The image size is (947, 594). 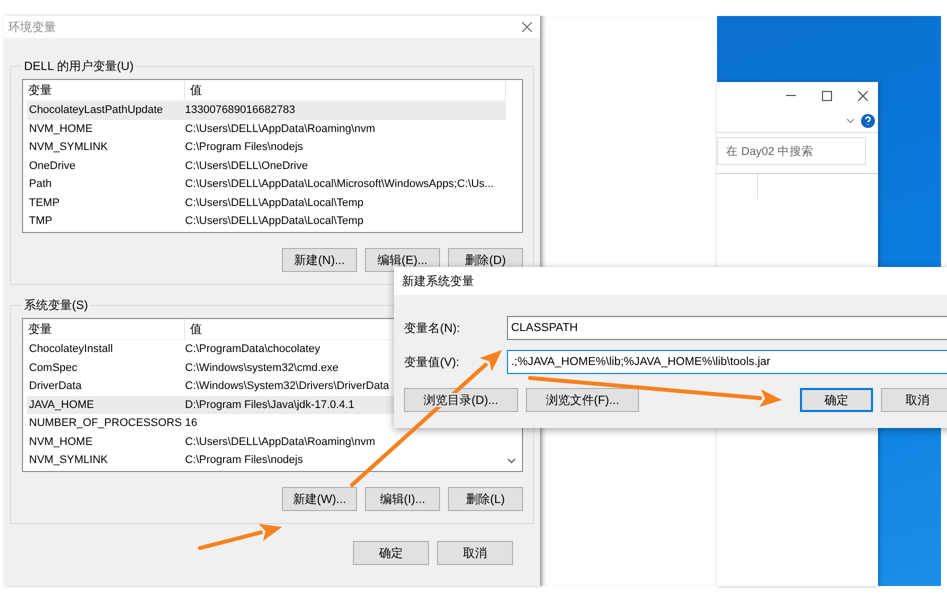 What do you see at coordinates (727, 362) in the screenshot?
I see `input-field: .;%JAVA_HOME%\lib;%JAVA_HOME%\lib\tools.jar` at bounding box center [727, 362].